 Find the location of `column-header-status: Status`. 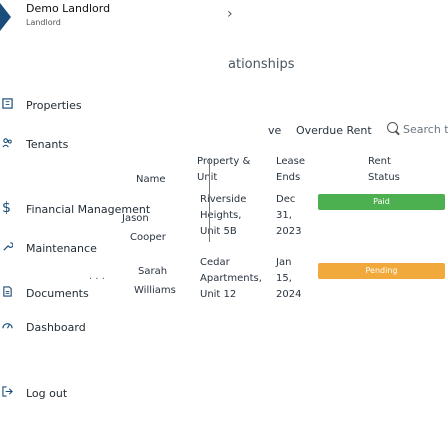

column-header-status: Status is located at coordinates (384, 178).